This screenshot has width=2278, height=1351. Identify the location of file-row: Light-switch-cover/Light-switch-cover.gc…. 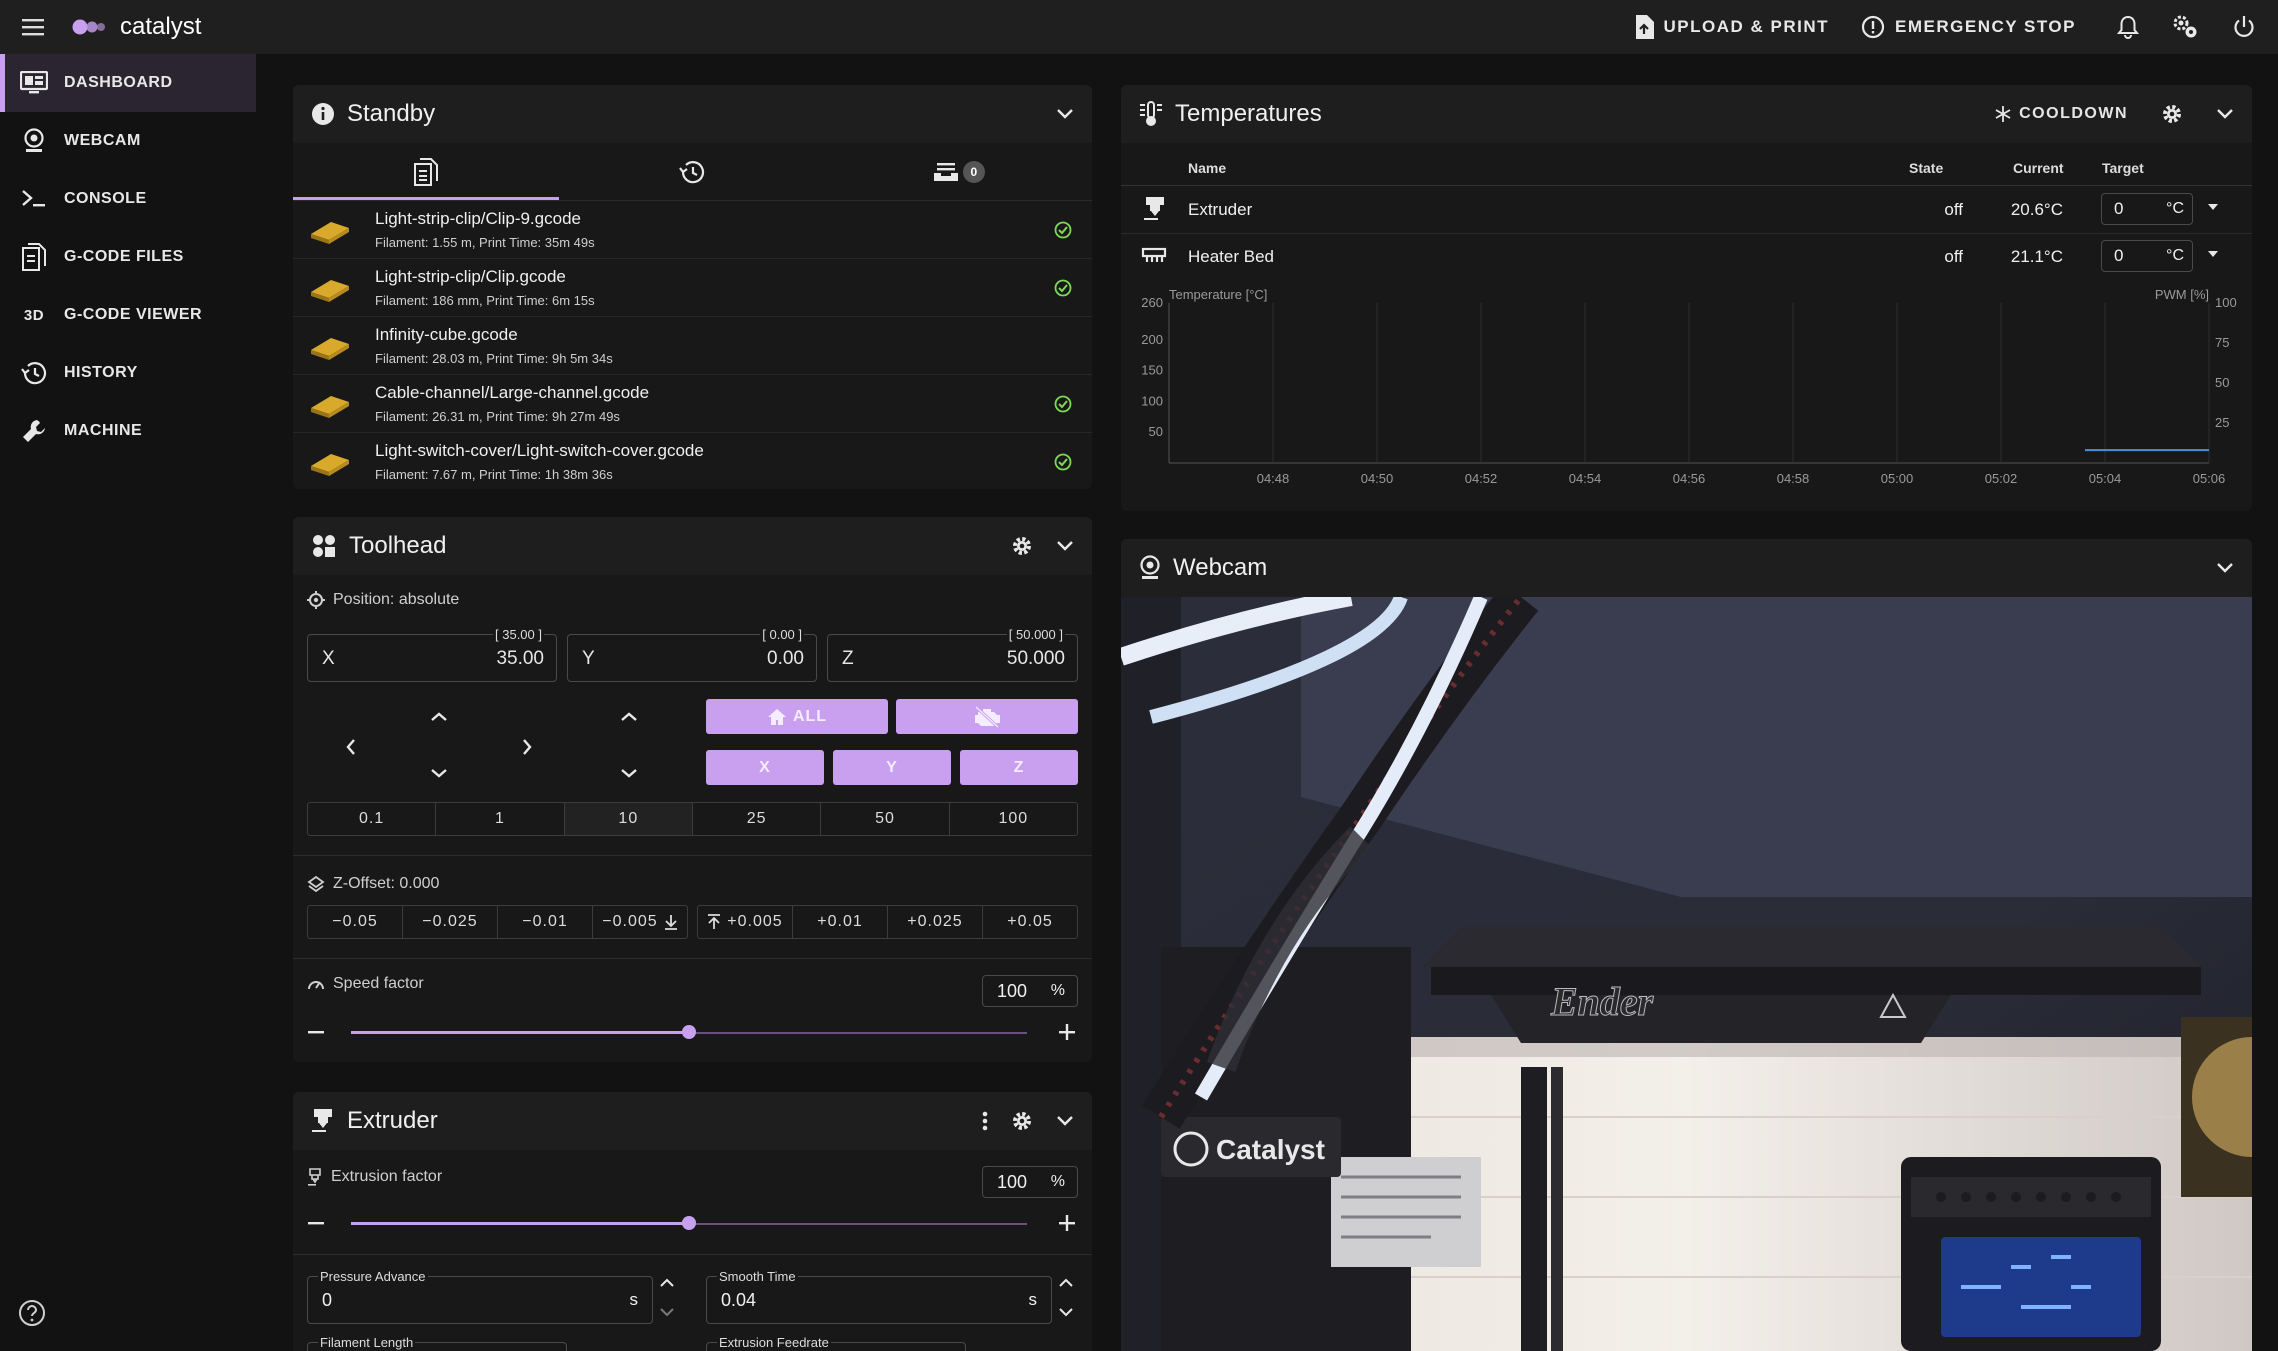
(692, 461).